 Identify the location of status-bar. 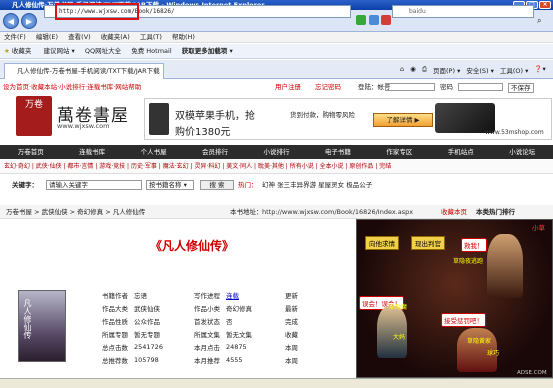
(276, 383).